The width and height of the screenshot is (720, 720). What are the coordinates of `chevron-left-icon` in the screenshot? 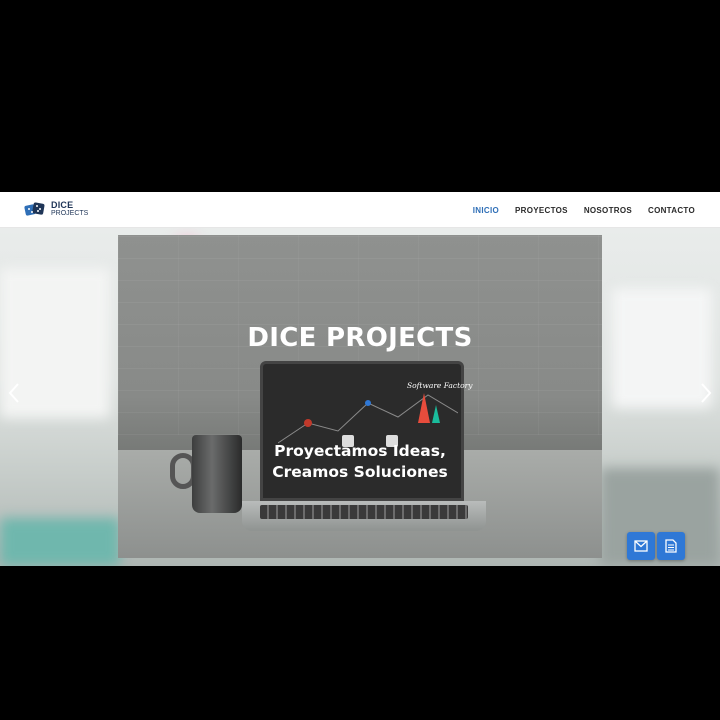 It's located at (14, 393).